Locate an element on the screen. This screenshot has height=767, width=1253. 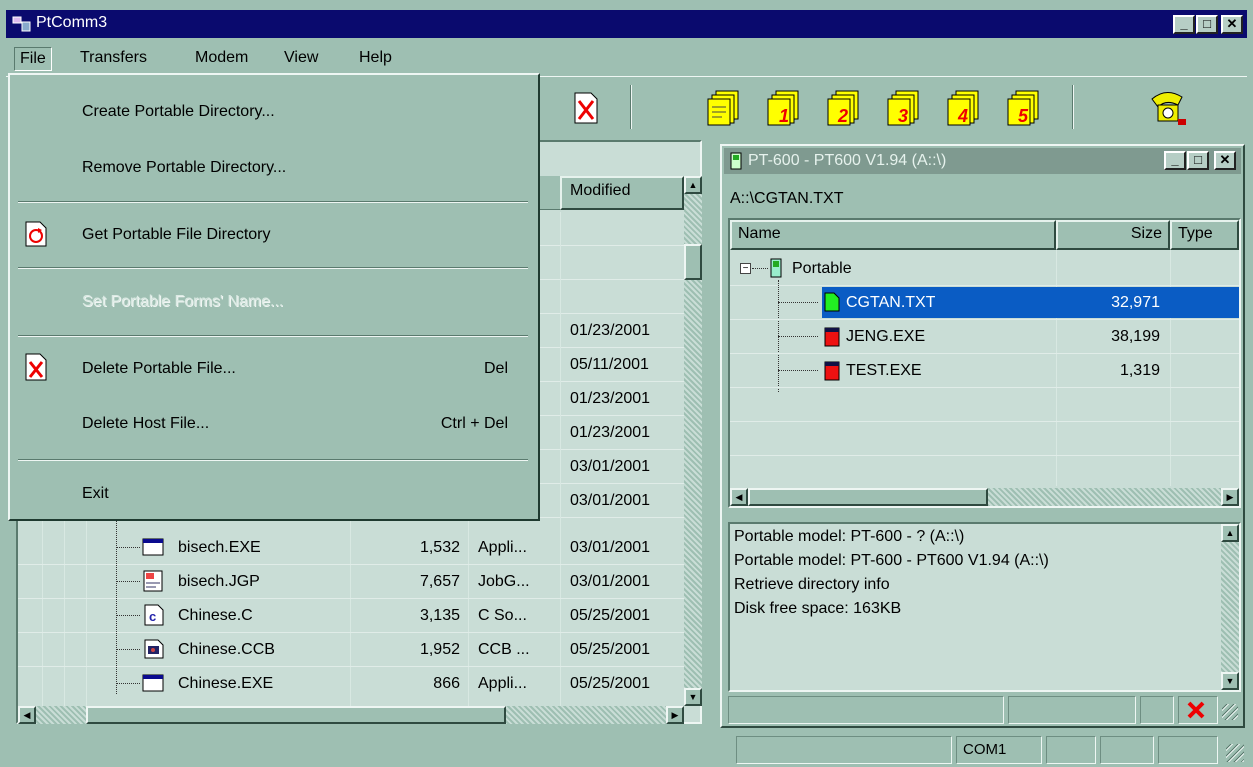
form-3-icon: 3 is located at coordinates (903, 108).